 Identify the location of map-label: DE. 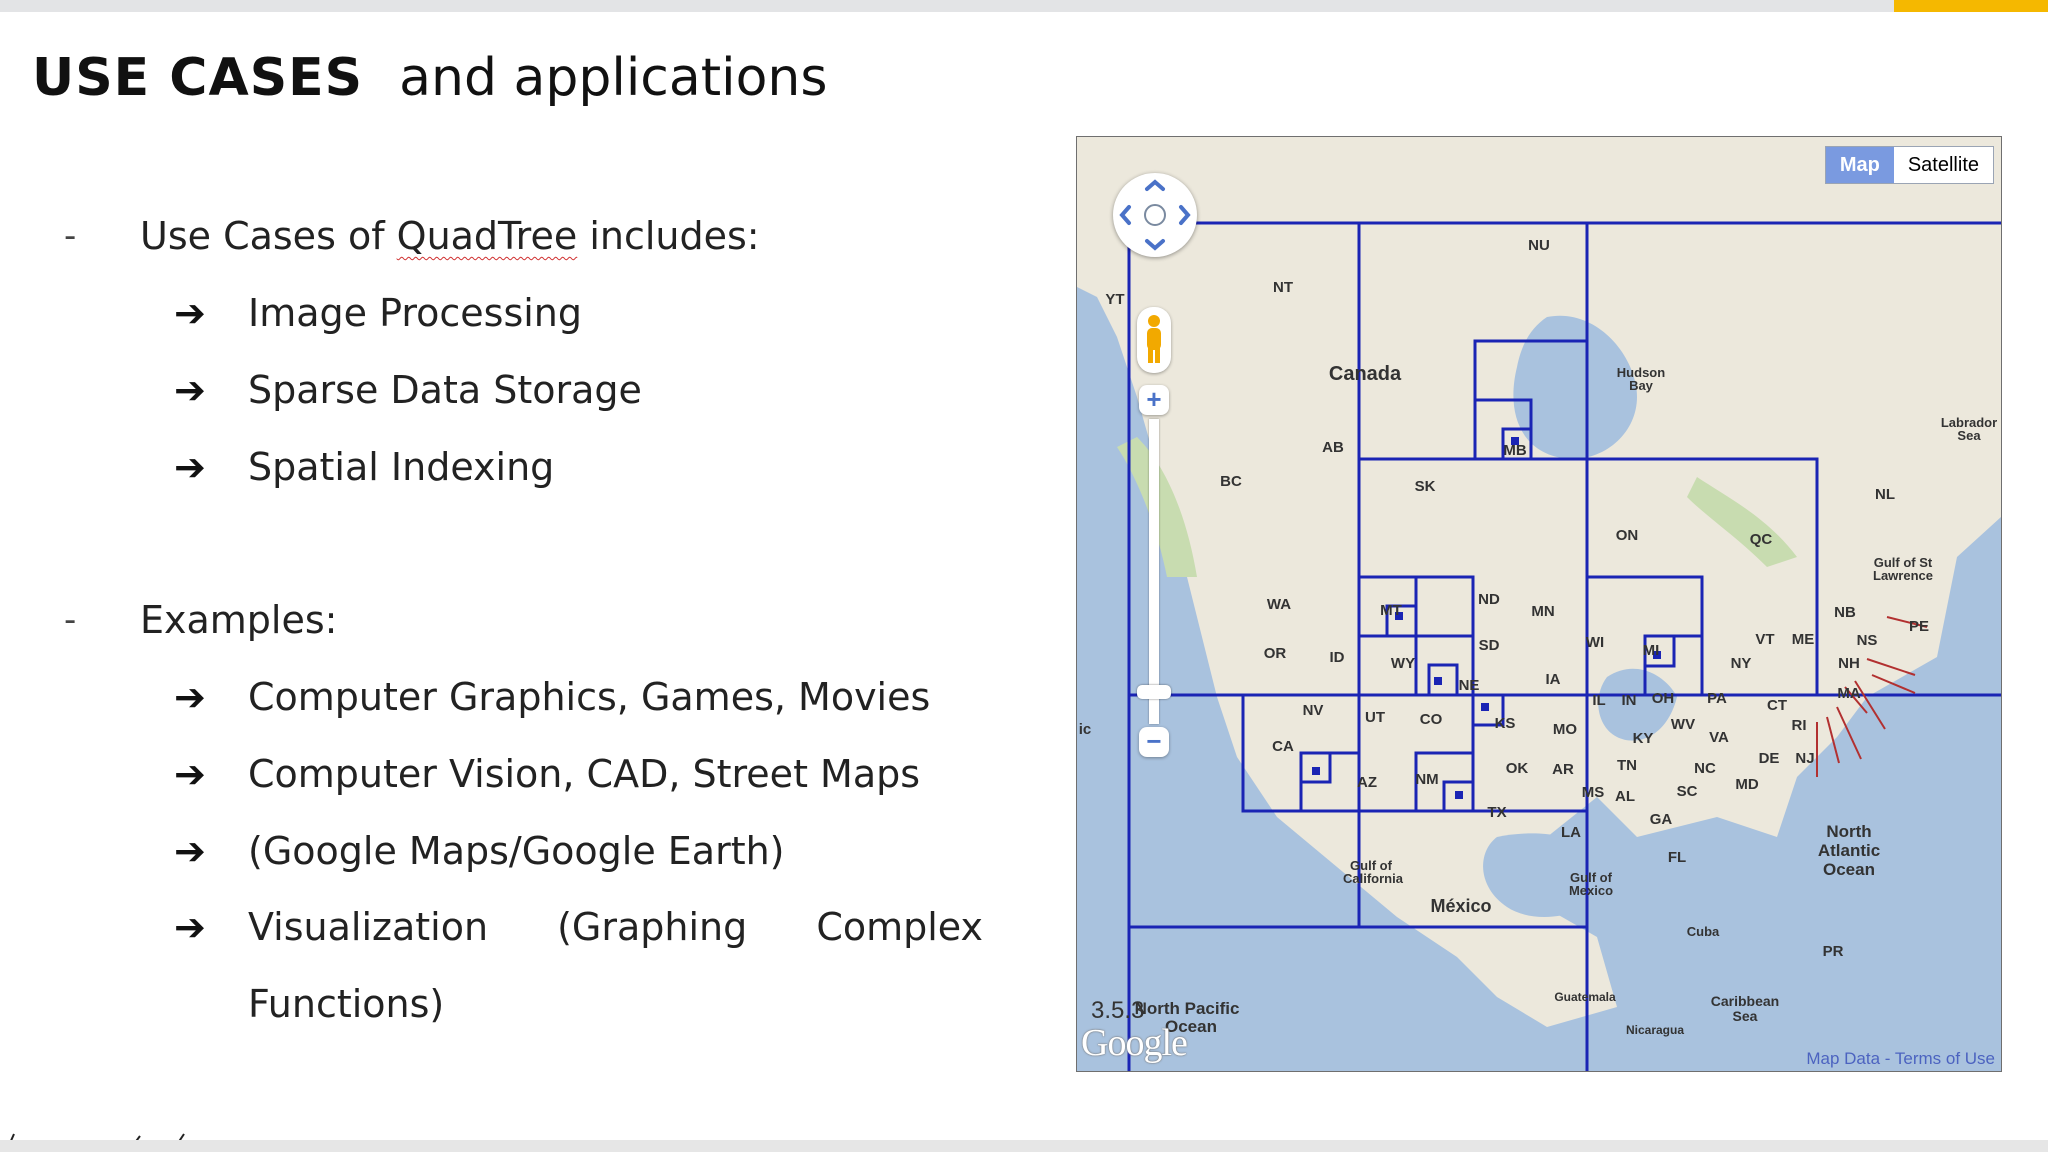
(1769, 758).